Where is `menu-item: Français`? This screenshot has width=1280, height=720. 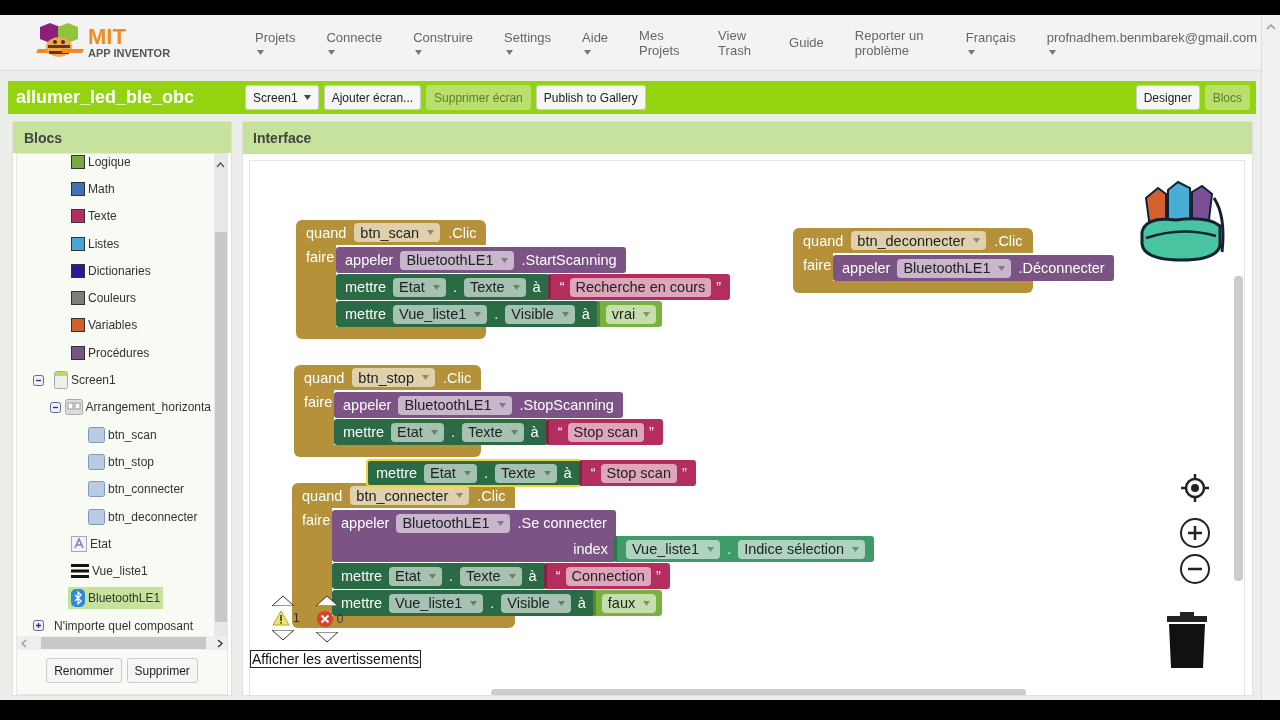 menu-item: Français is located at coordinates (990, 42).